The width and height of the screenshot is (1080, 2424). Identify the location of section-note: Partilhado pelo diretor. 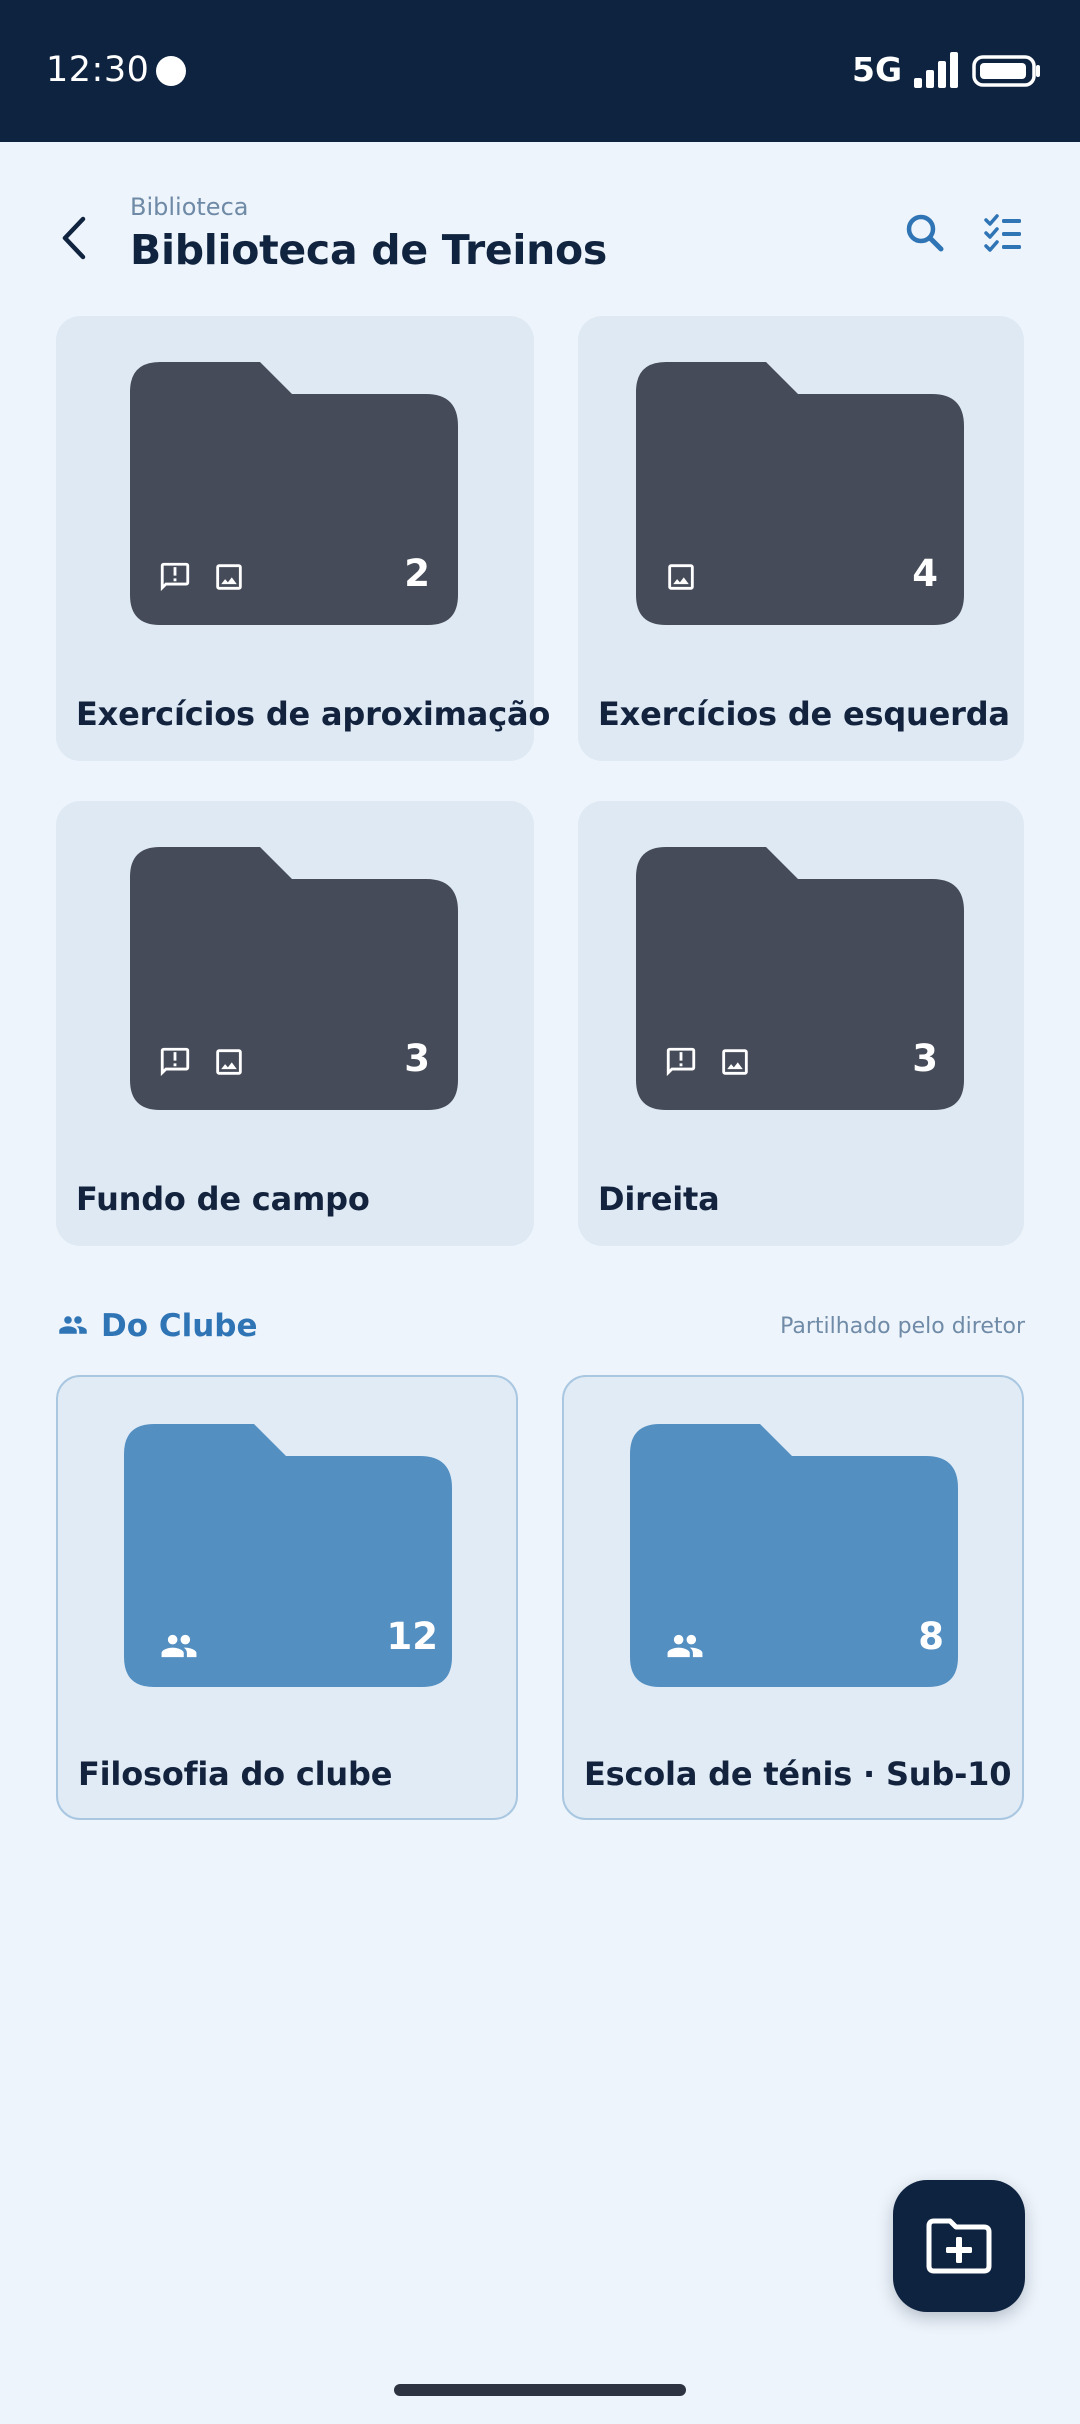
(902, 1326).